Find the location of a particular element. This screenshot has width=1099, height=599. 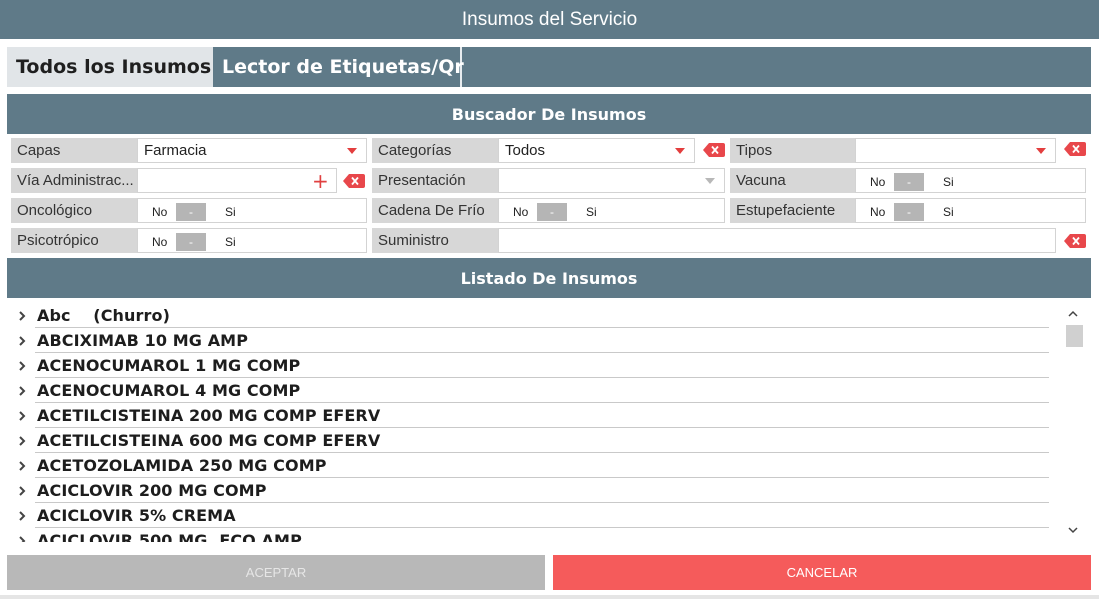

suministro-field is located at coordinates (777, 240).